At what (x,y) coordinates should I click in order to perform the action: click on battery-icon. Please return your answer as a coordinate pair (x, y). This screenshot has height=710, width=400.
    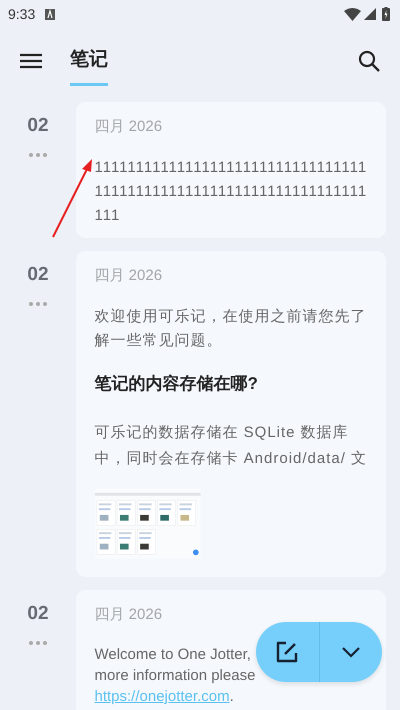
    Looking at the image, I should click on (386, 14).